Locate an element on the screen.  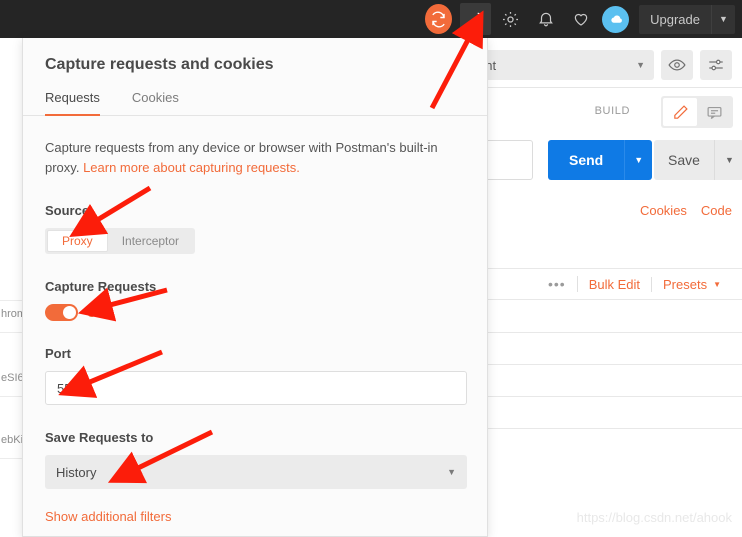
source-option-proxy: Proxy is located at coordinates (77, 241).